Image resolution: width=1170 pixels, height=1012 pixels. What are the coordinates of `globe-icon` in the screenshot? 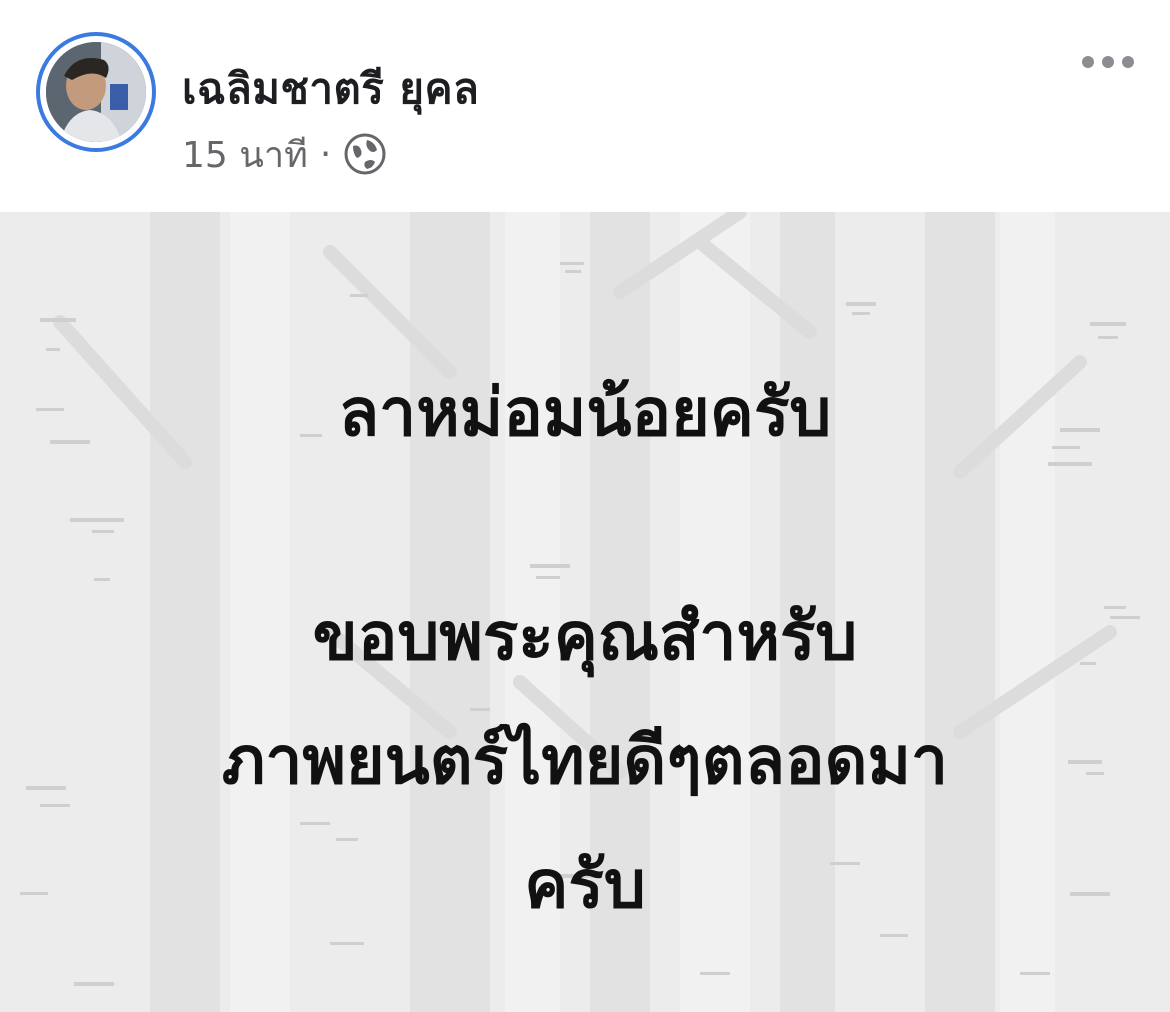 It's located at (365, 154).